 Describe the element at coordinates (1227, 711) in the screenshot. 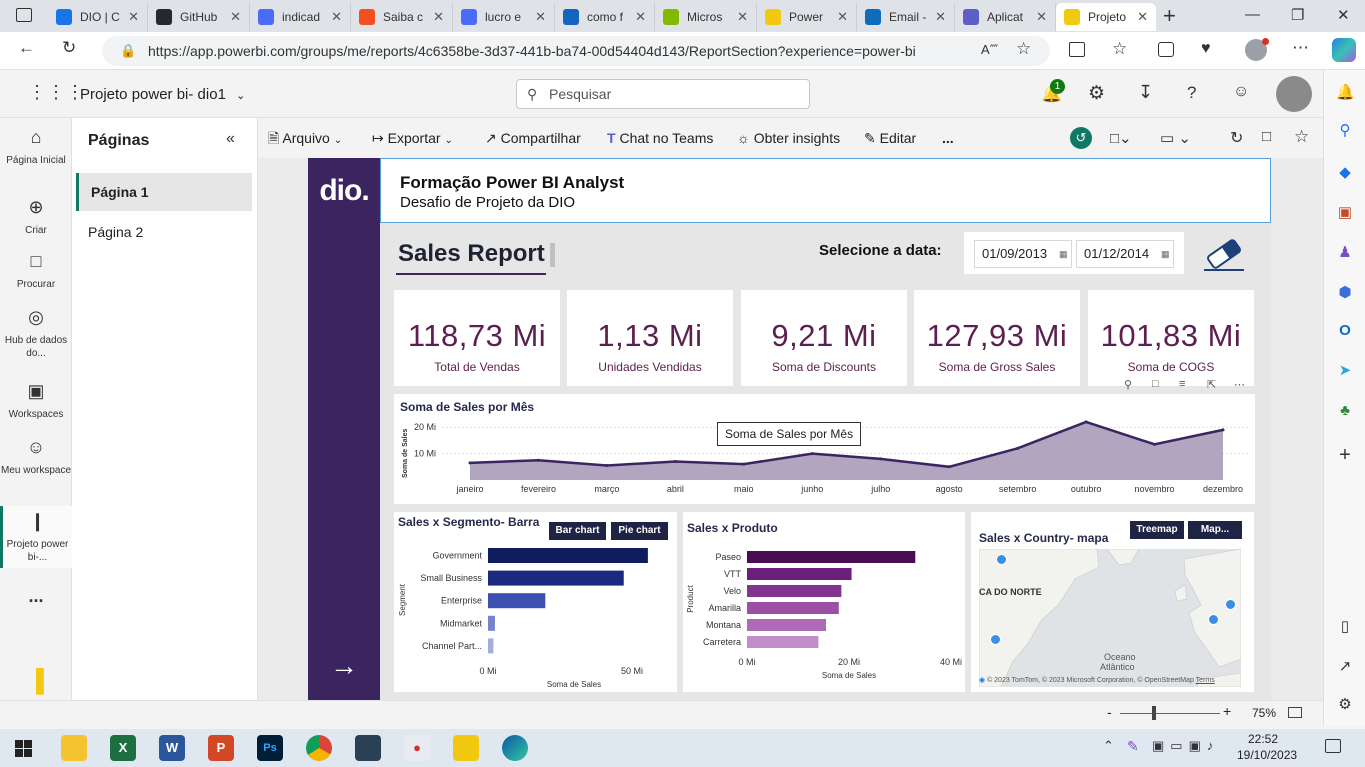

I see `zoom-in-button: +` at that location.